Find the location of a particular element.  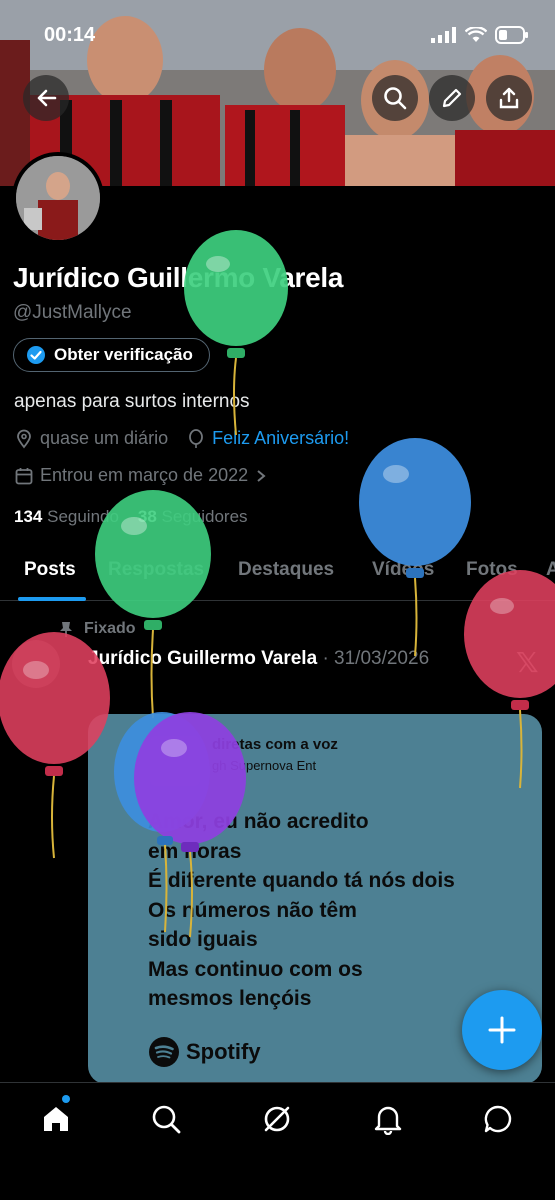

album-cover is located at coordinates (175, 761).